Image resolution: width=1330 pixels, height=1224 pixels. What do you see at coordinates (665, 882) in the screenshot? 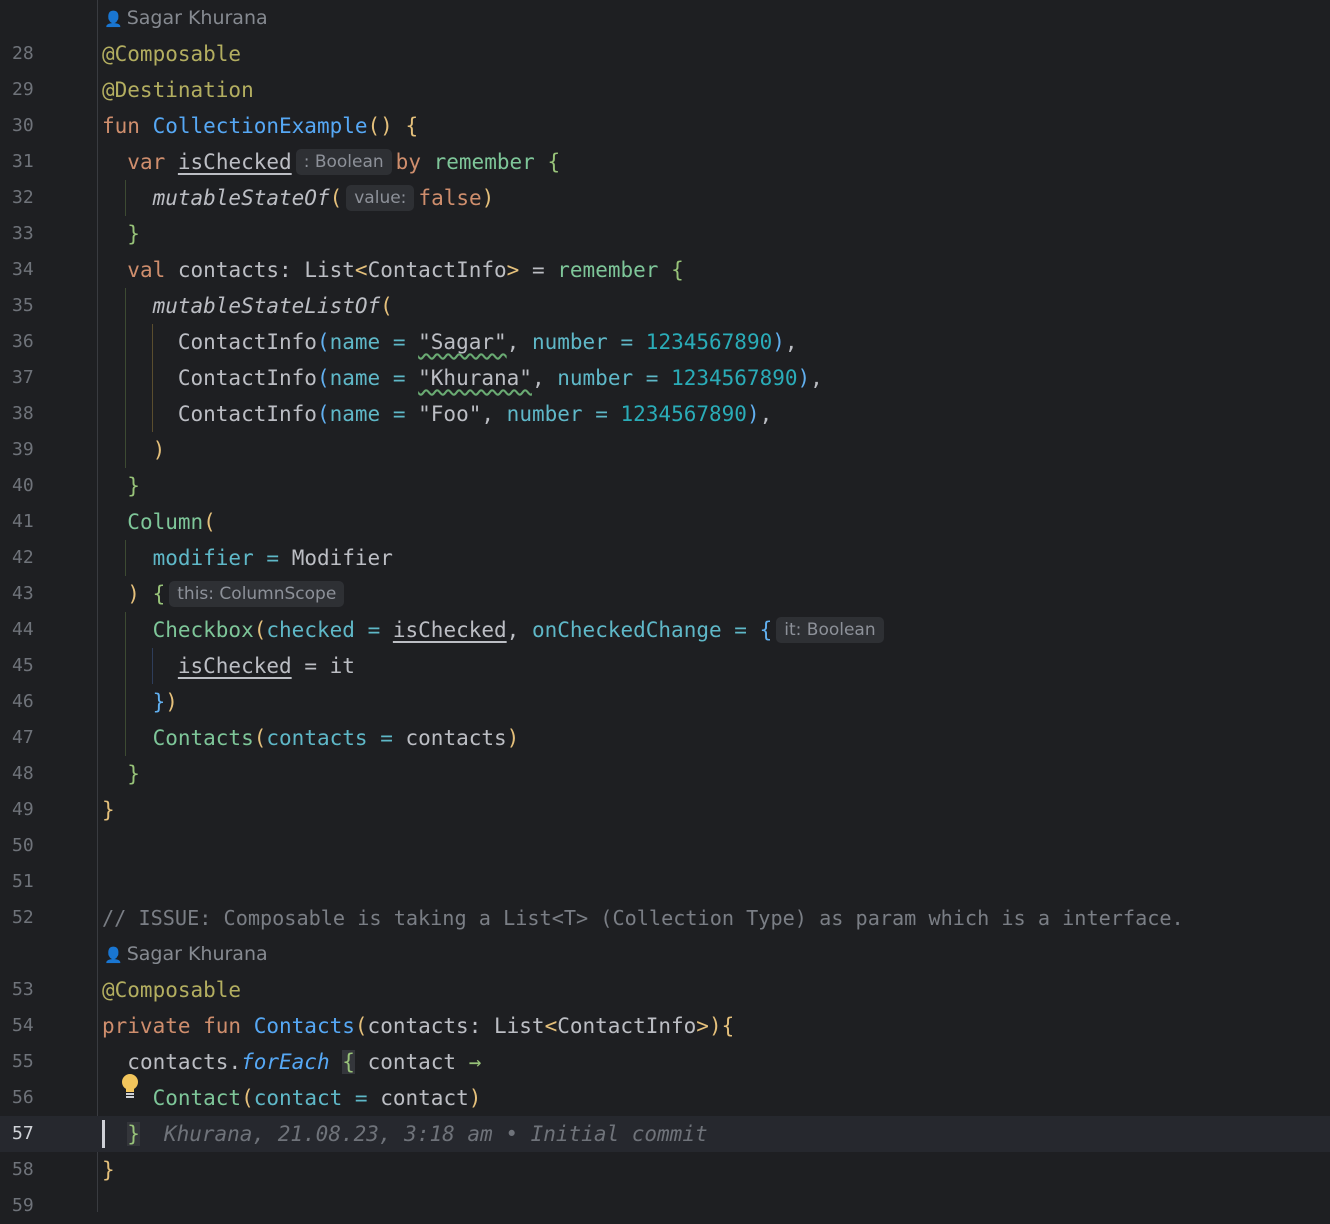
I see `code-line: 51` at bounding box center [665, 882].